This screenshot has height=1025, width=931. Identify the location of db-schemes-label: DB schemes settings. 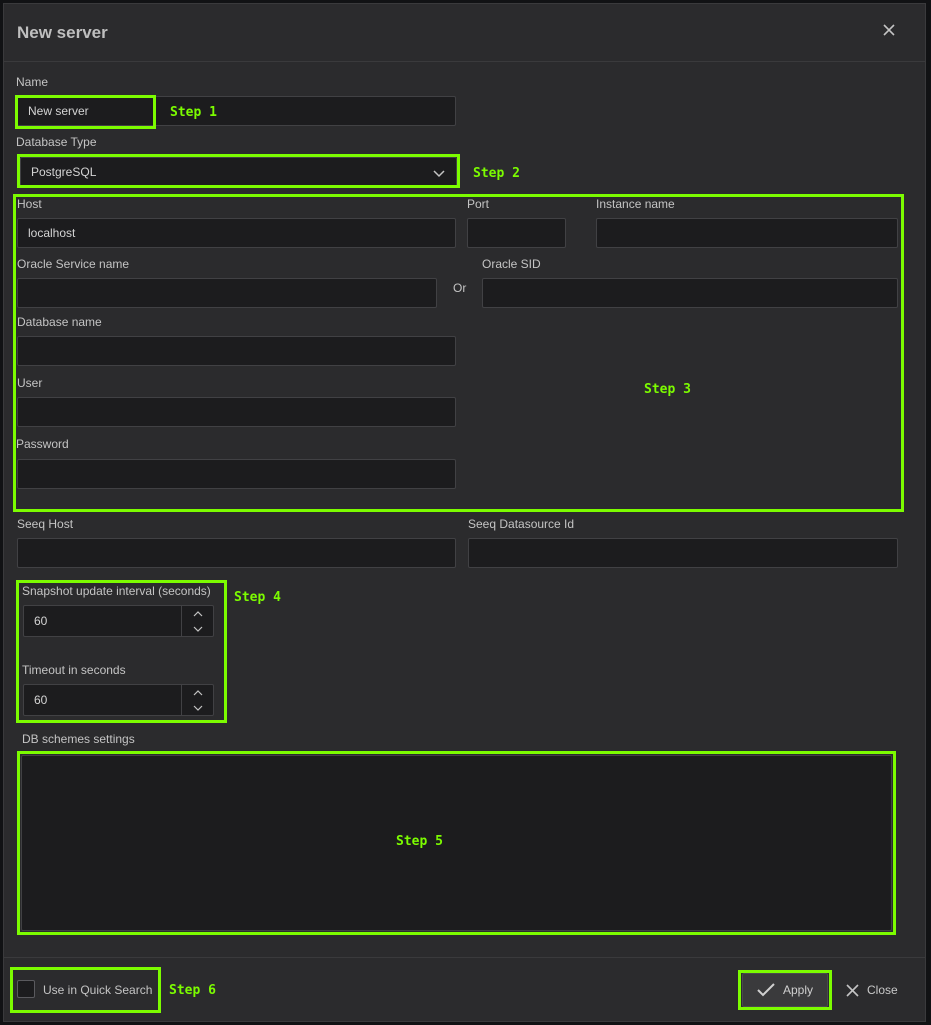
(78, 739).